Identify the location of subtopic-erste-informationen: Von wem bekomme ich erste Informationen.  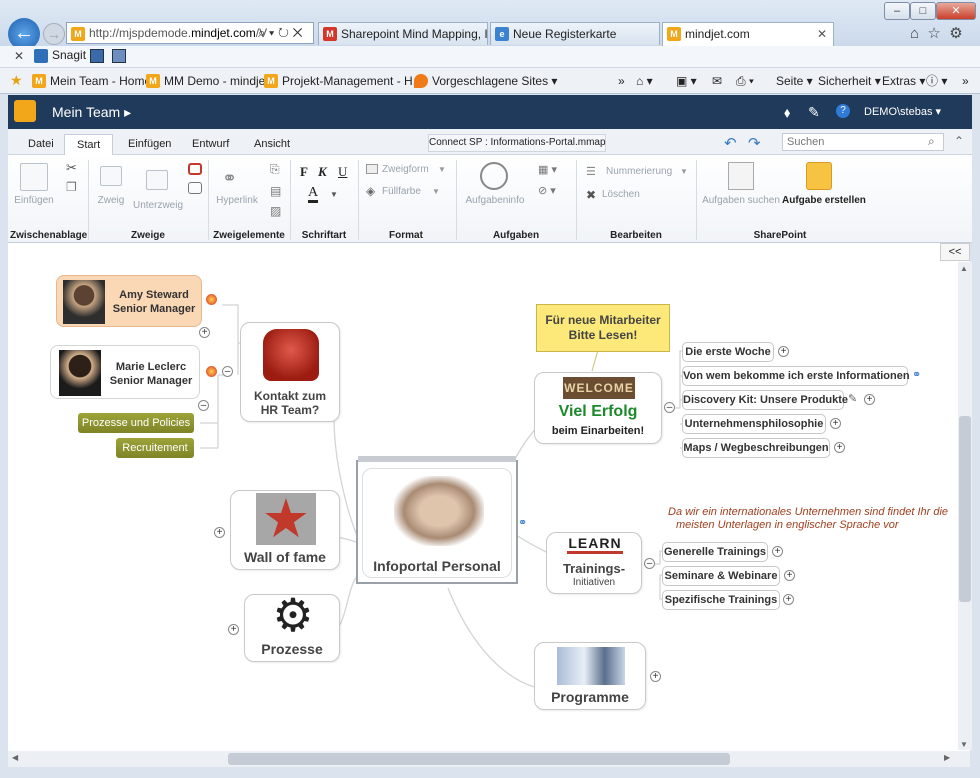
(796, 376).